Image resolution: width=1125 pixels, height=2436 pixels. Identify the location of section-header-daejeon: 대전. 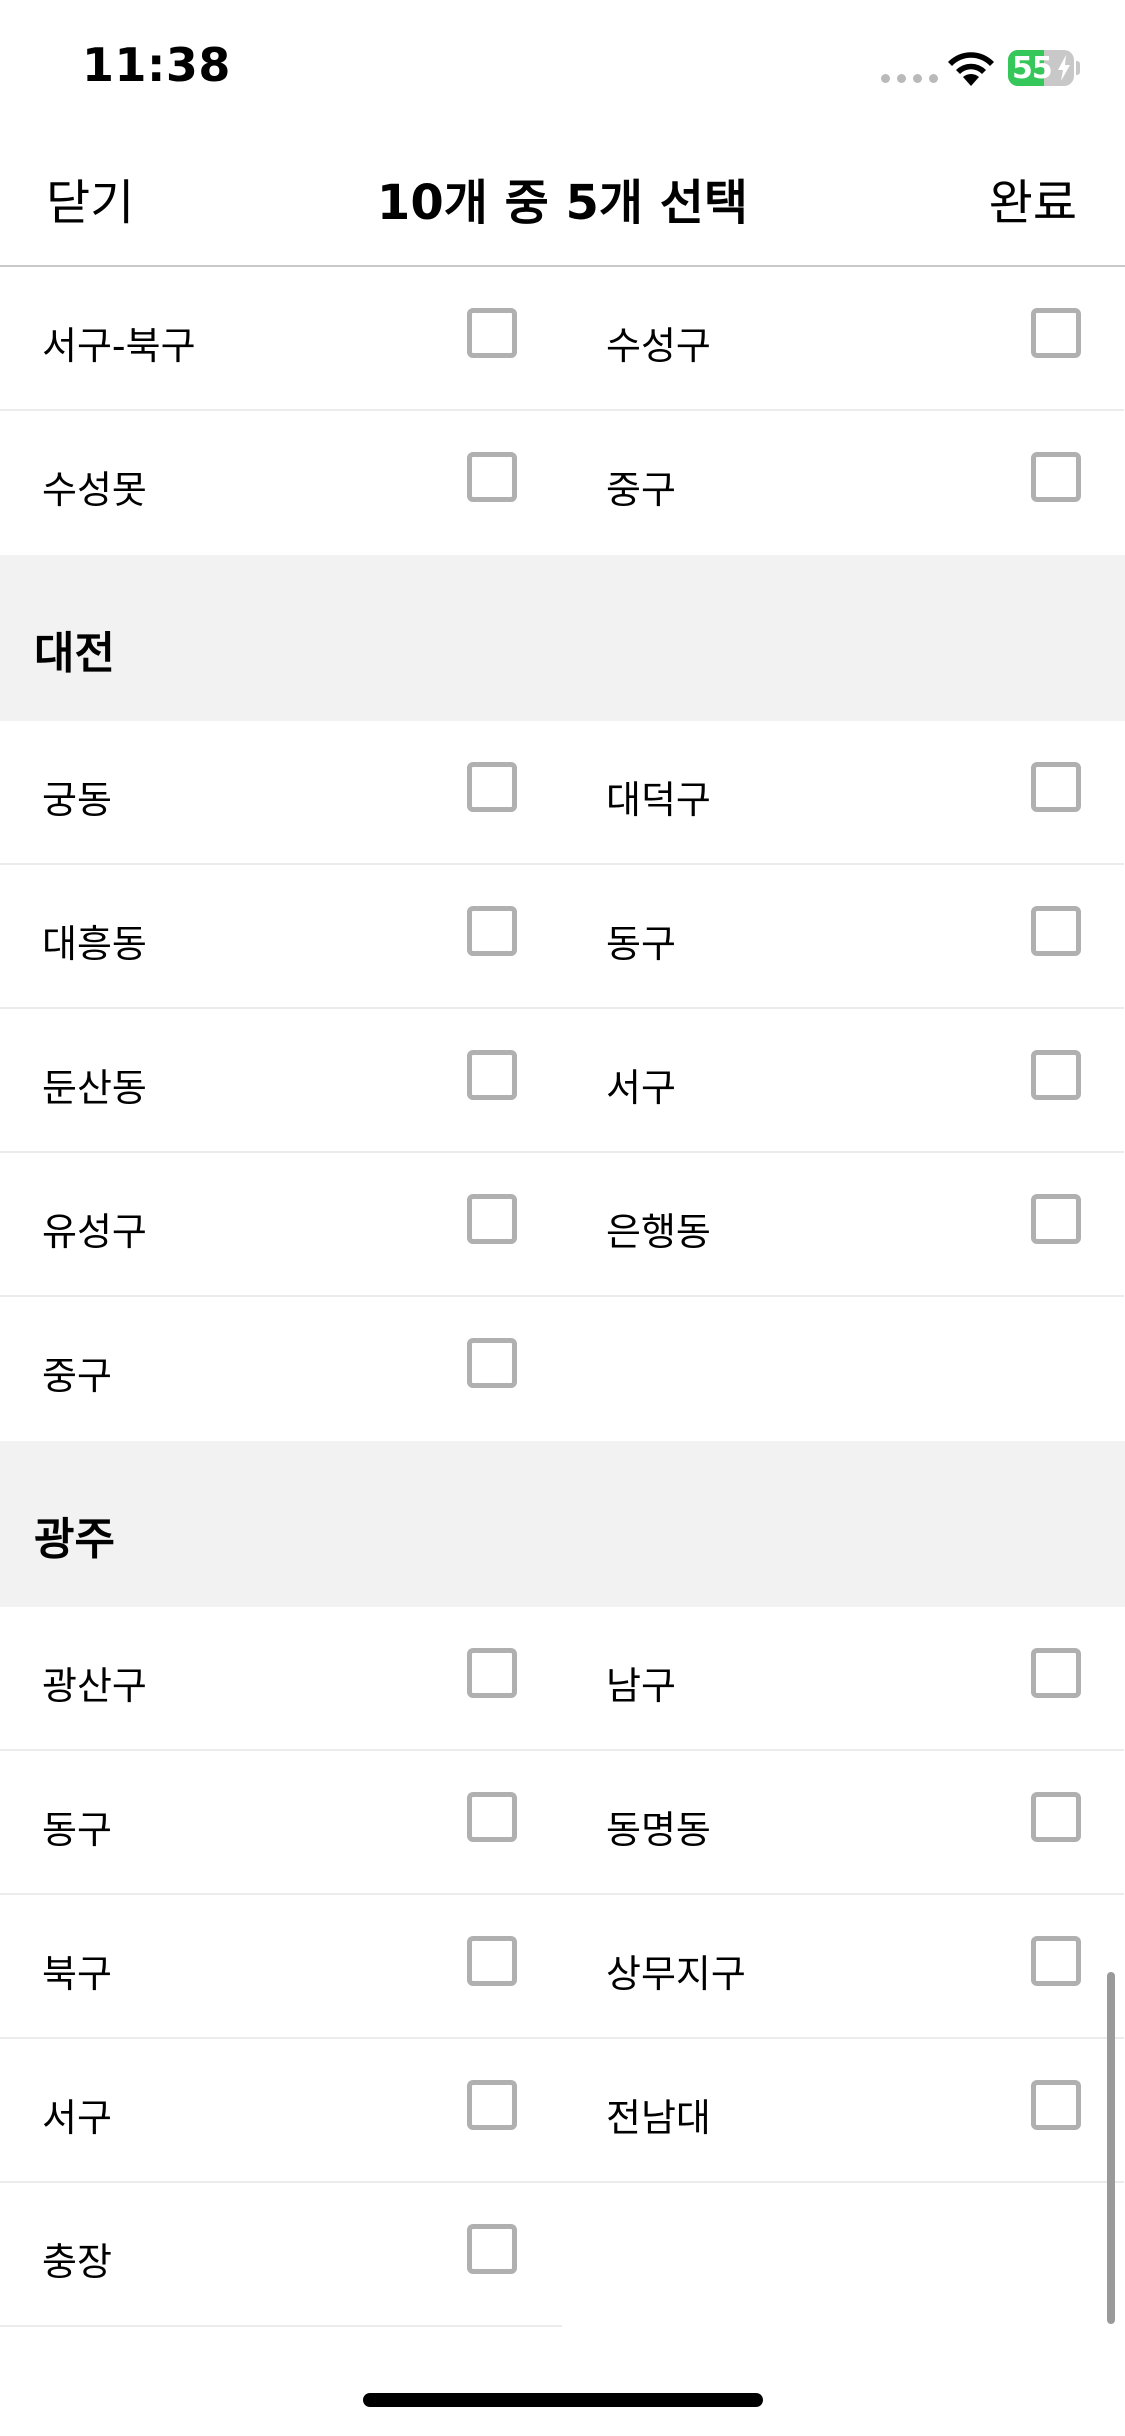
(562, 638).